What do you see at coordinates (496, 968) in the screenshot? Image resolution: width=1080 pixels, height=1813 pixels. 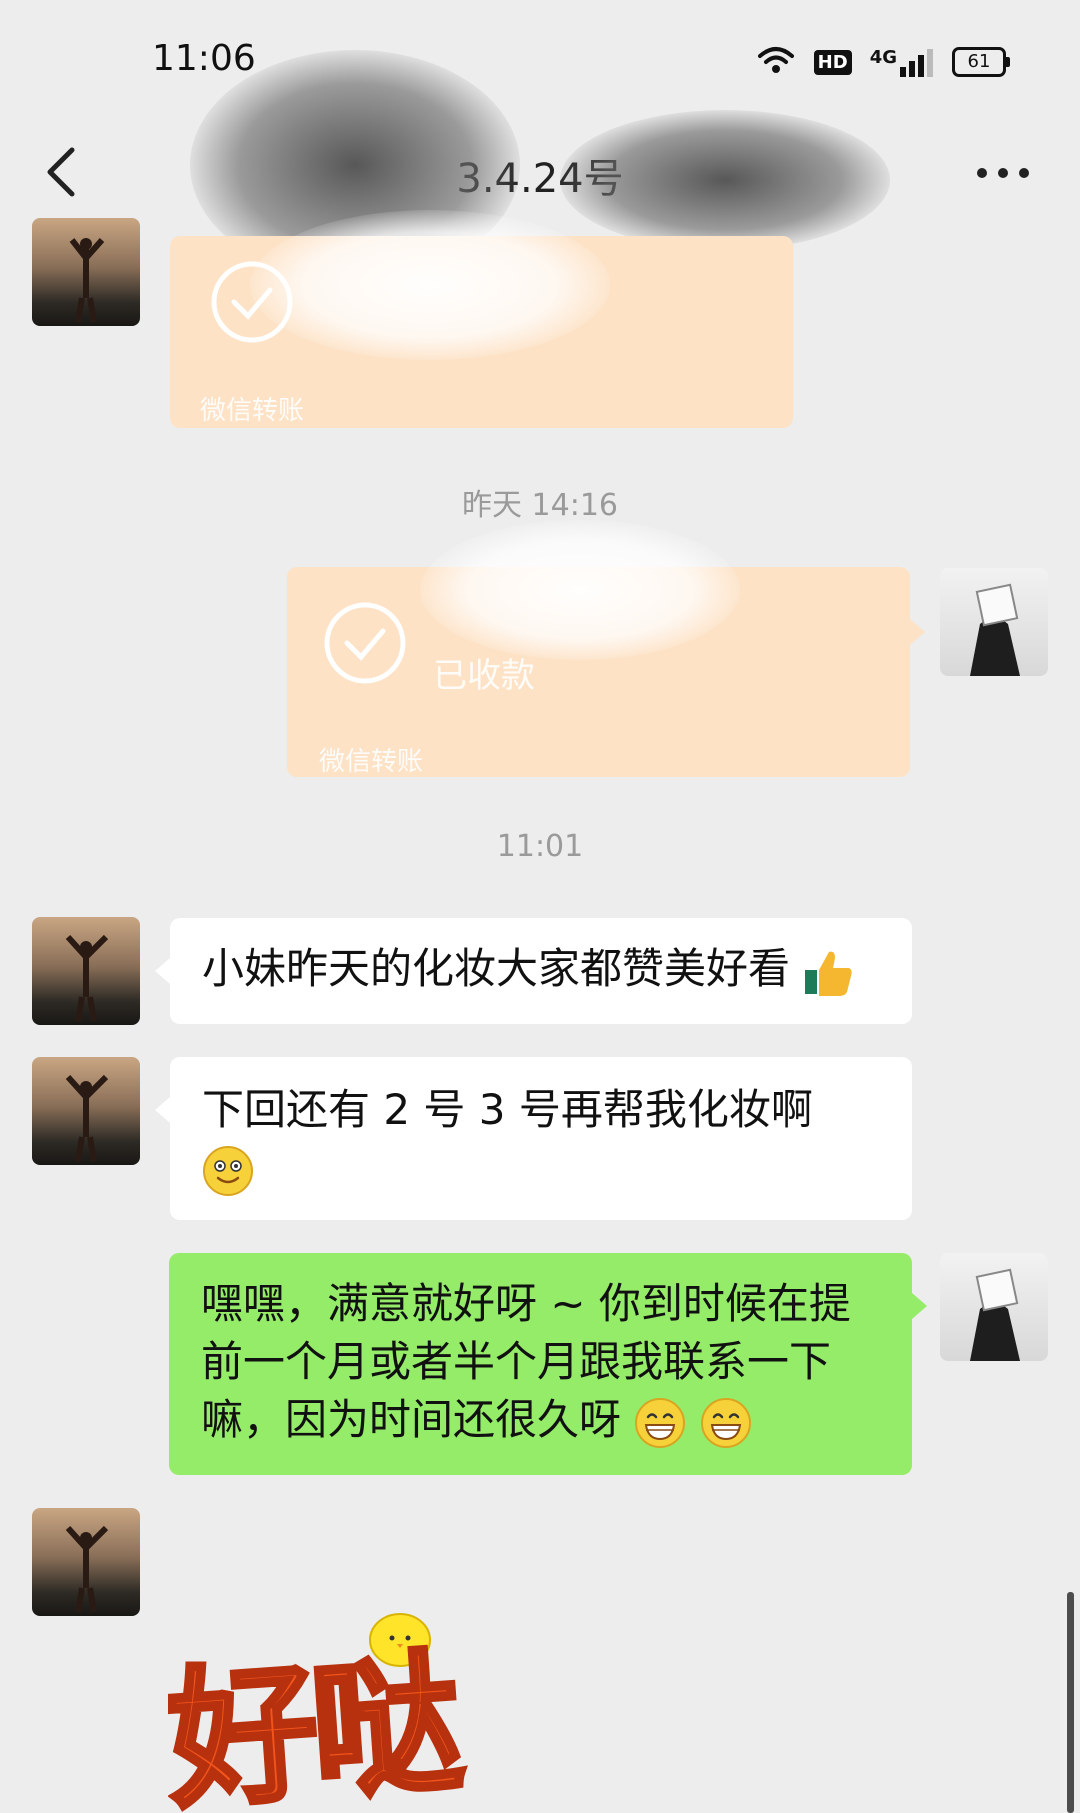 I see `message-text: 小妹昨天的化妆大家都赞美好看` at bounding box center [496, 968].